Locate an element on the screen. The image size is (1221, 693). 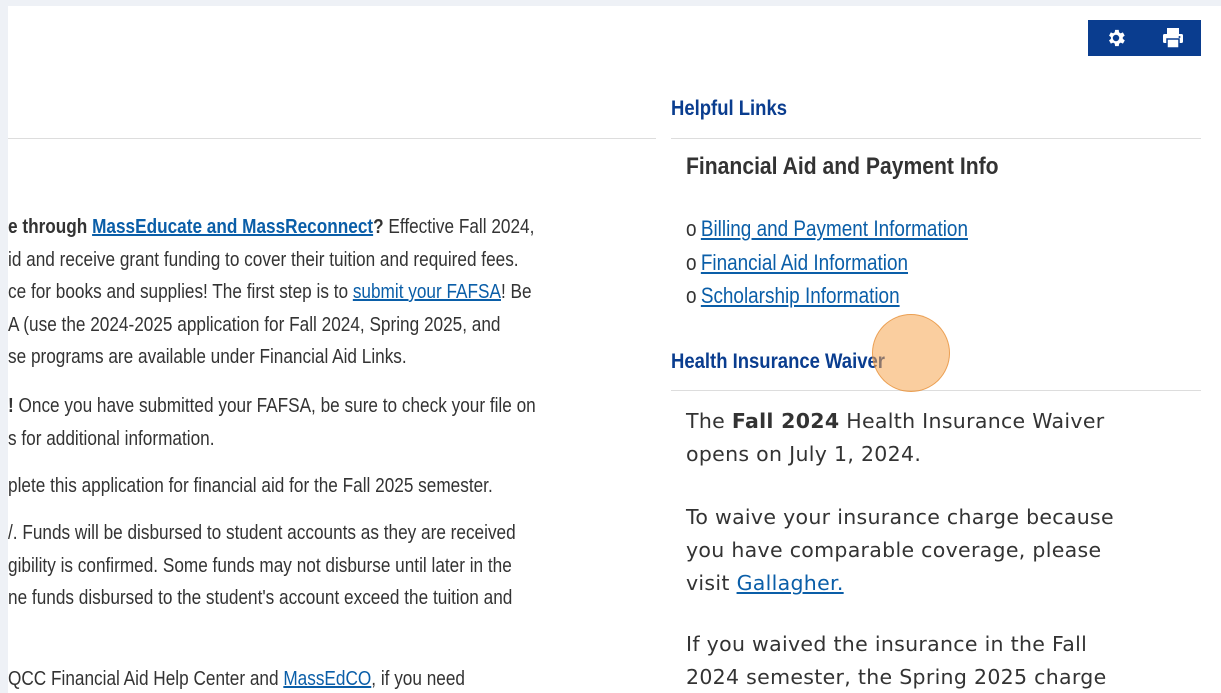
gear-icon is located at coordinates (1117, 38).